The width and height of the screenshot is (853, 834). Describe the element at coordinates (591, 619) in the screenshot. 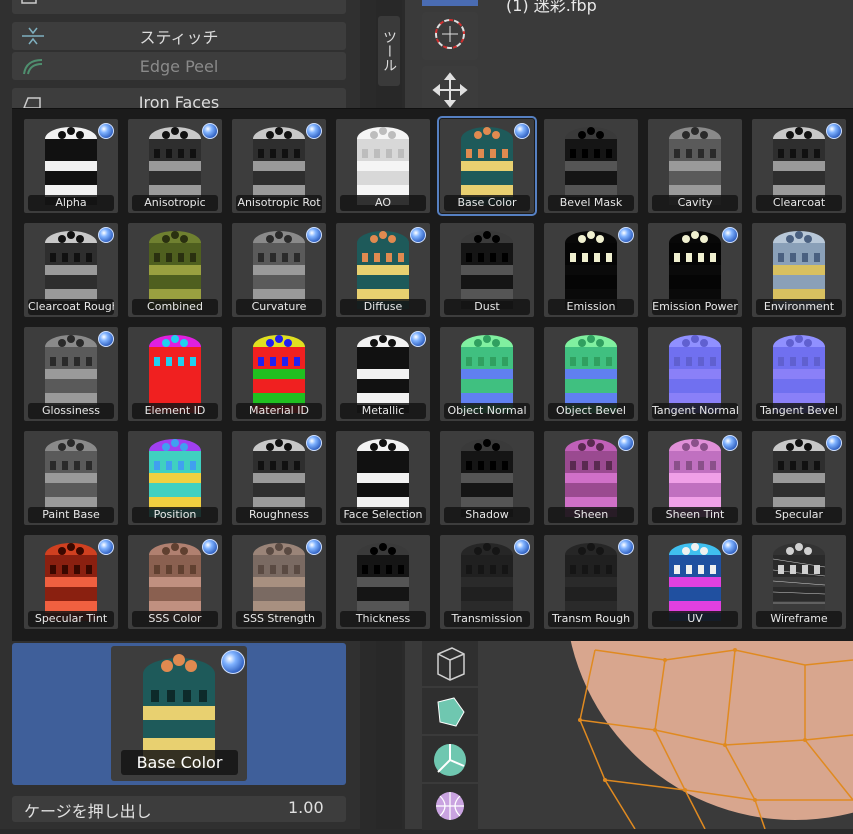

I see `channel-label: Transm Rough` at that location.